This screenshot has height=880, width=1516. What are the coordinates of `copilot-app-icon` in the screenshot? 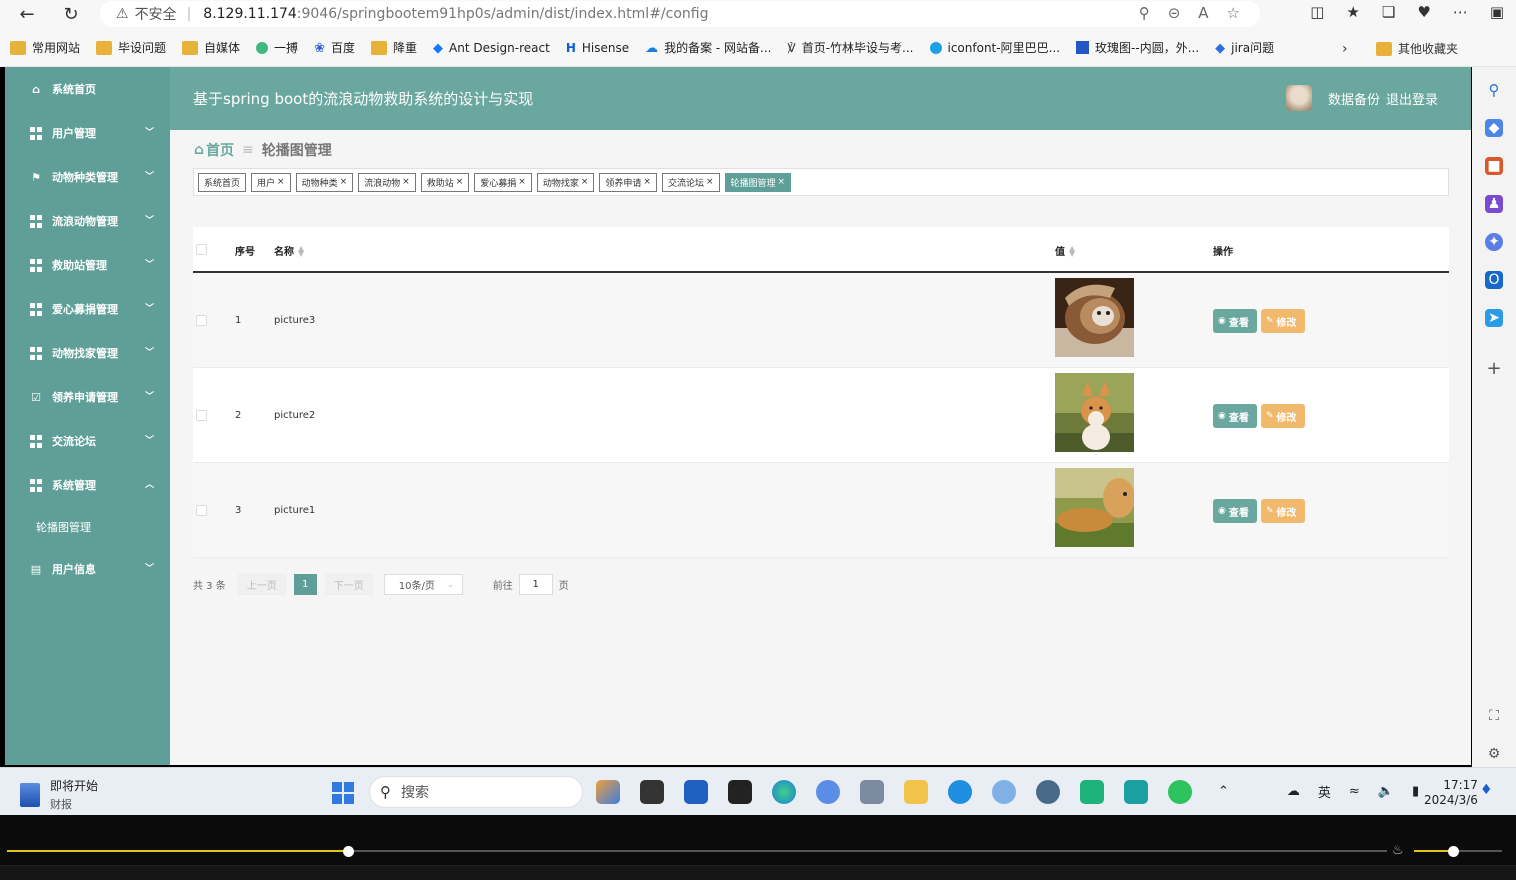 It's located at (608, 792).